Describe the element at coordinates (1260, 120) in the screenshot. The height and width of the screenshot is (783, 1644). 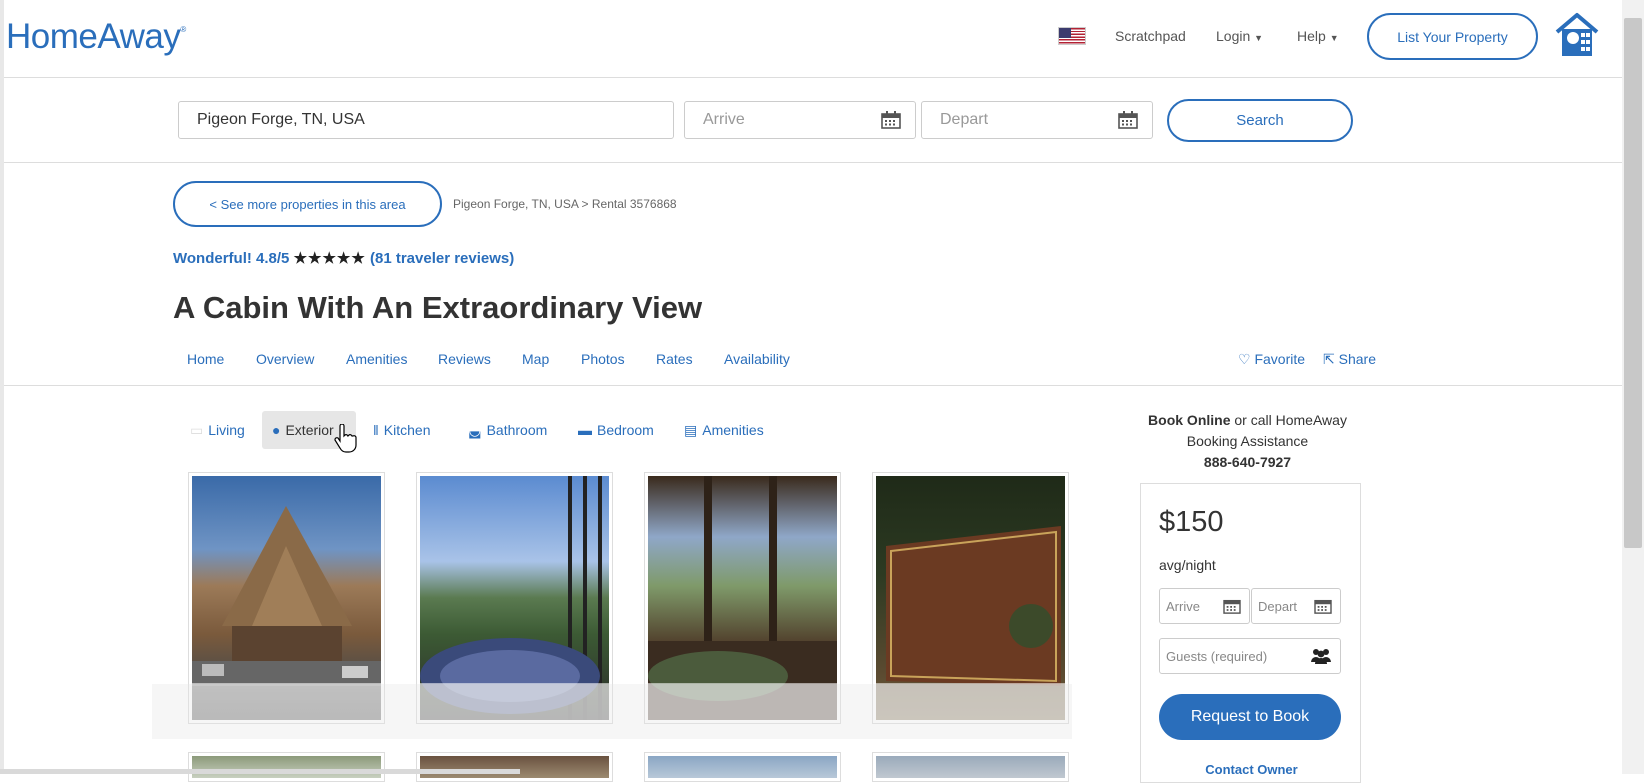
I see `search-button: Search` at that location.